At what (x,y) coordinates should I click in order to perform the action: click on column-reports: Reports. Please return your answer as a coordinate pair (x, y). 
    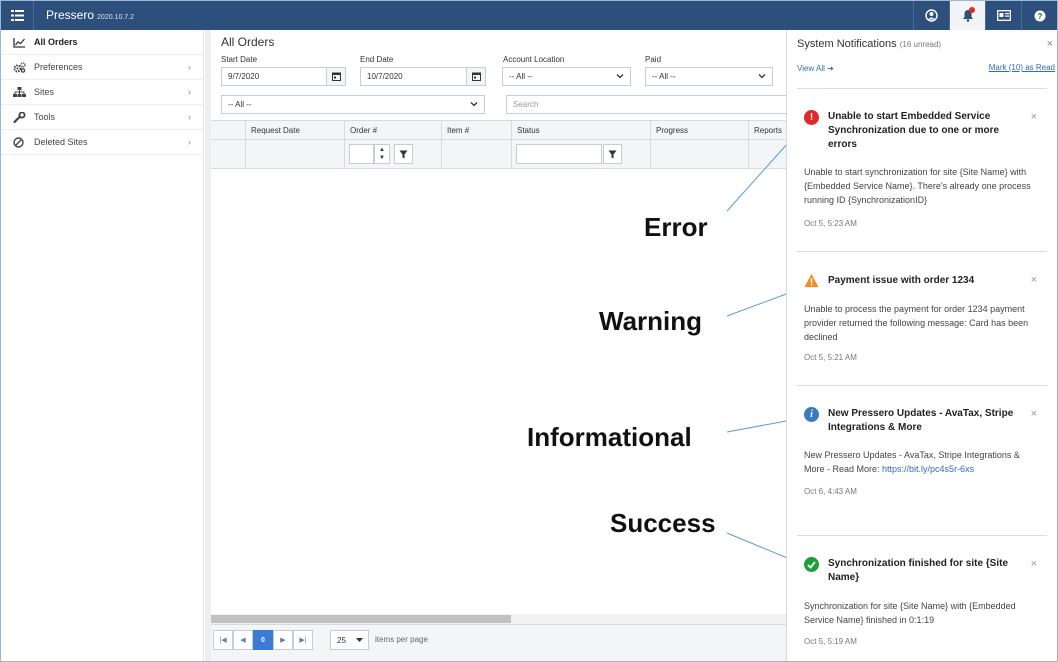
    Looking at the image, I should click on (767, 130).